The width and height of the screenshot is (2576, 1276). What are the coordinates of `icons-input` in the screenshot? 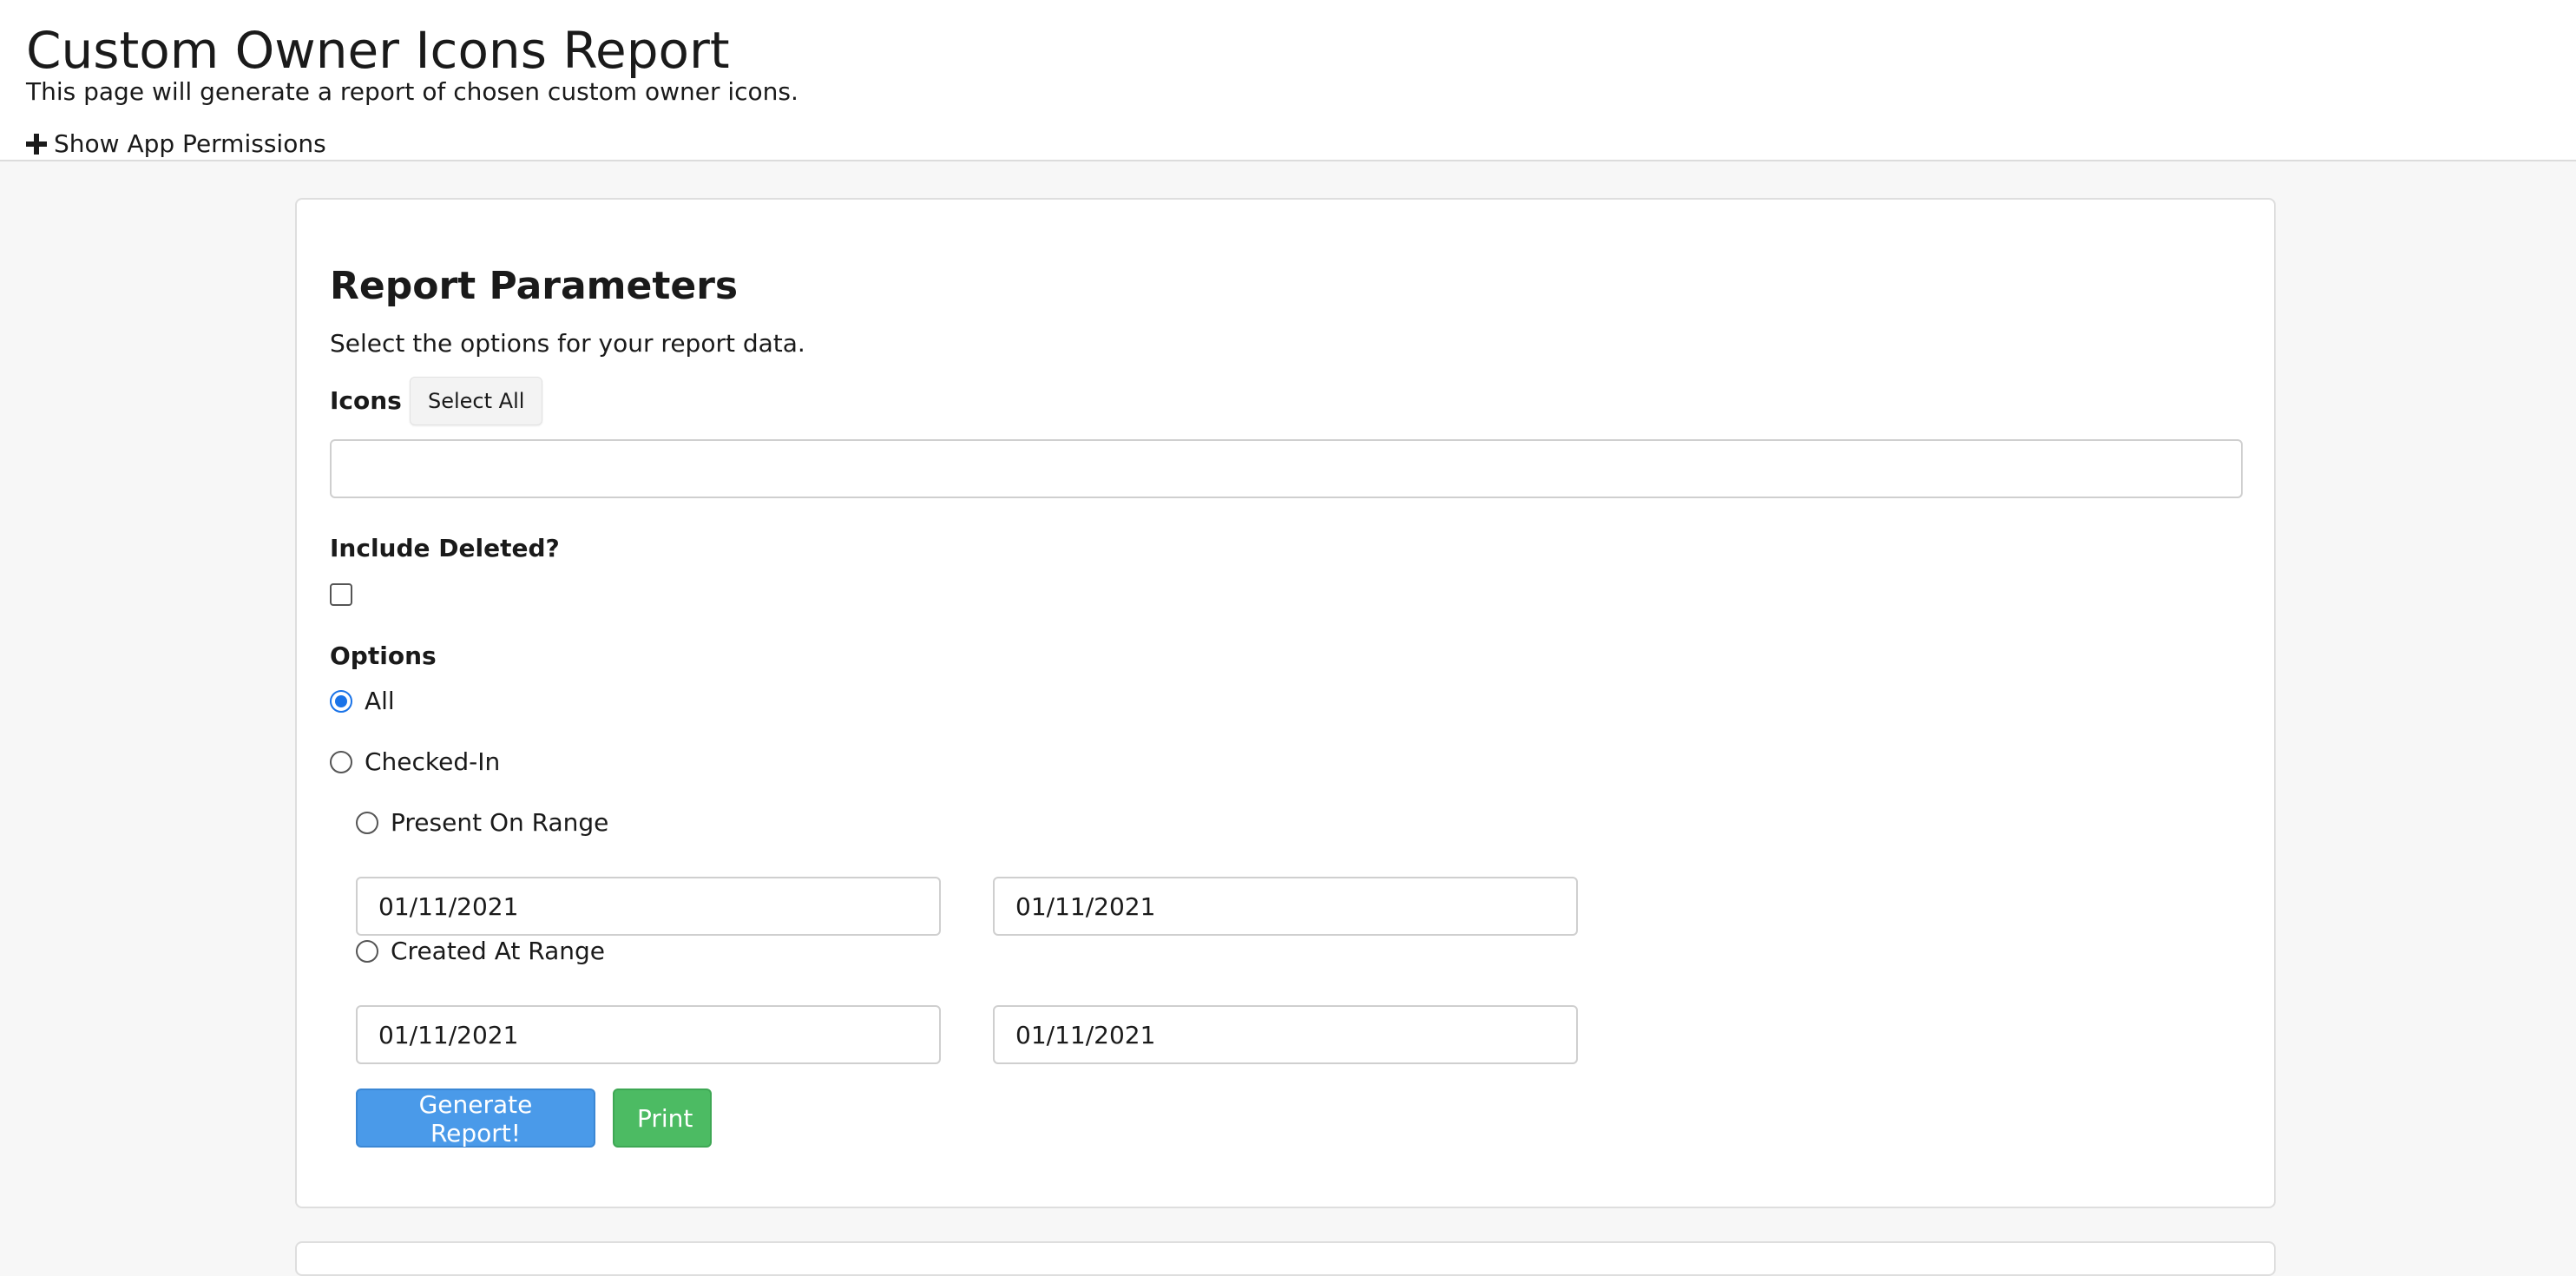 It's located at (1286, 468).